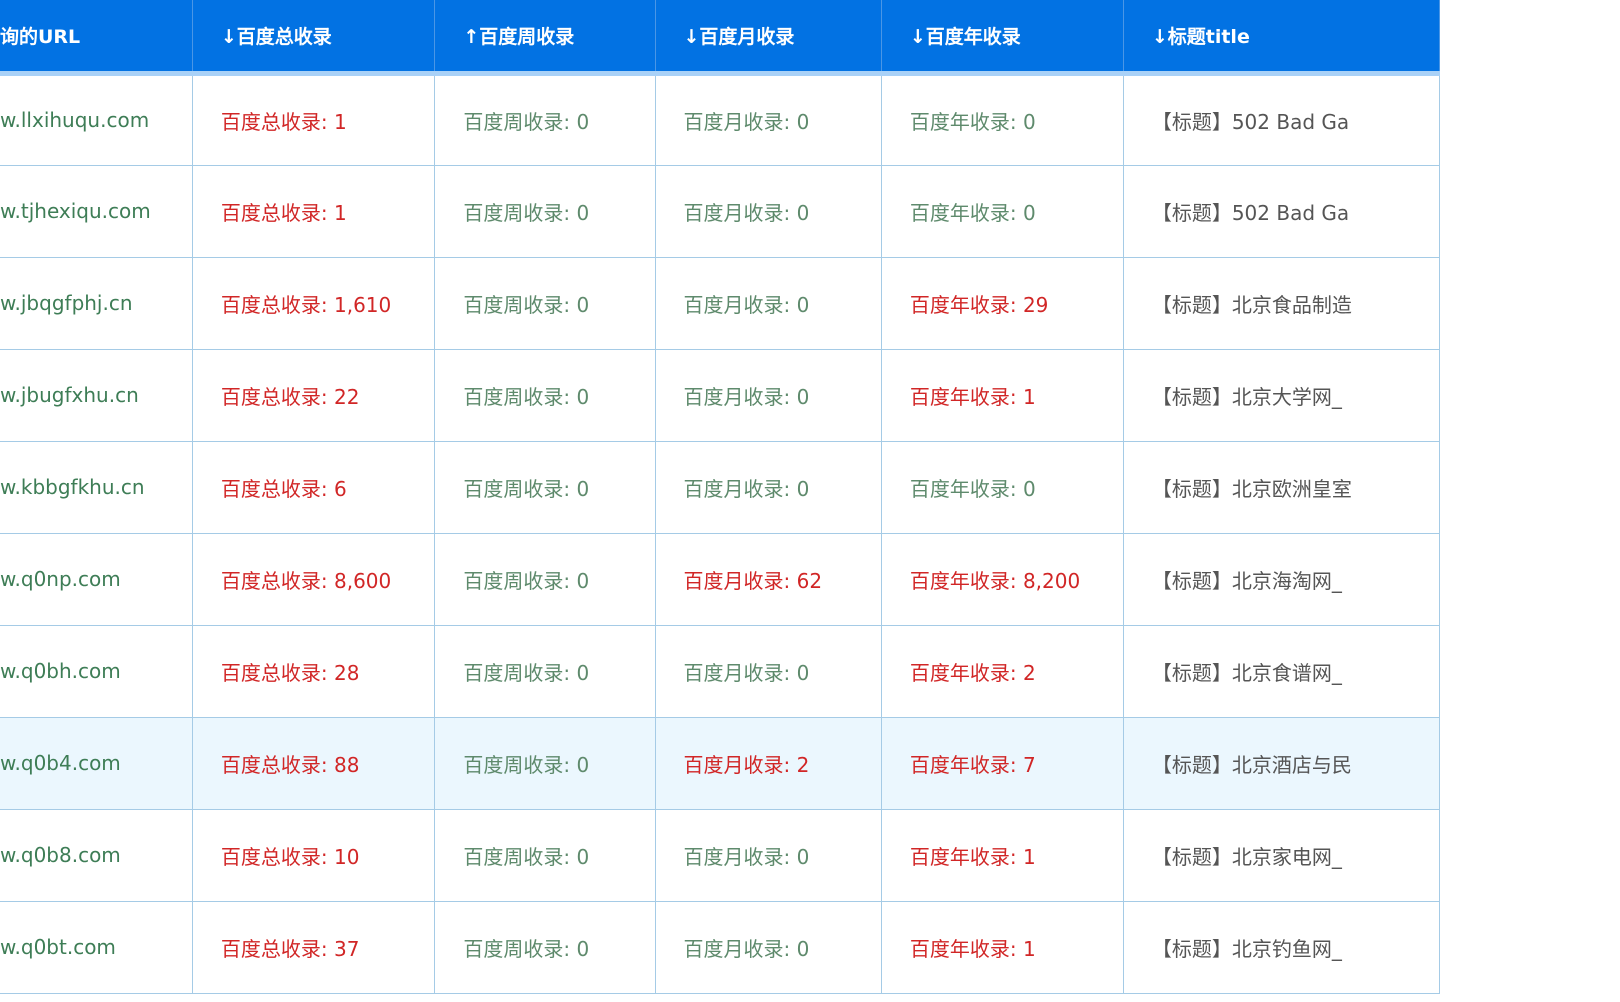  What do you see at coordinates (768, 579) in the screenshot?
I see `month-count-cell: 百度月收录: 62` at bounding box center [768, 579].